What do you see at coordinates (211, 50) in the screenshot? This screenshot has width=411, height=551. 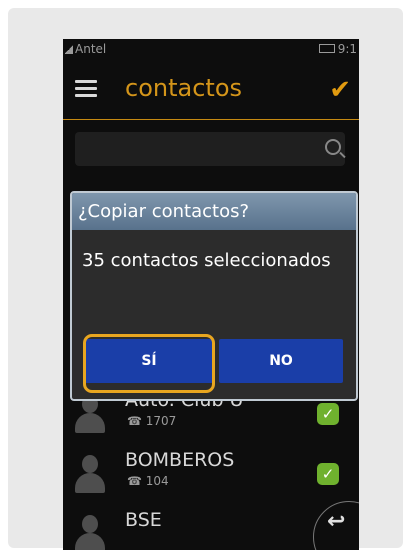 I see `status-bar: Antel 9:1` at bounding box center [211, 50].